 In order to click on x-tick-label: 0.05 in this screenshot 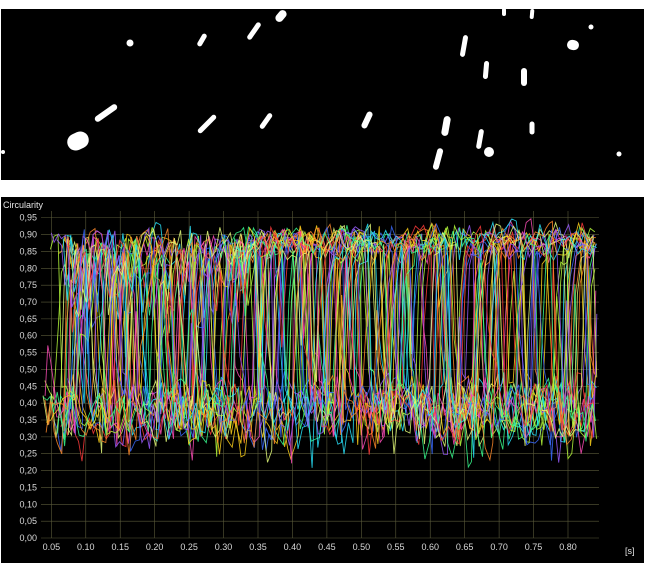, I will do `click(52, 547)`.